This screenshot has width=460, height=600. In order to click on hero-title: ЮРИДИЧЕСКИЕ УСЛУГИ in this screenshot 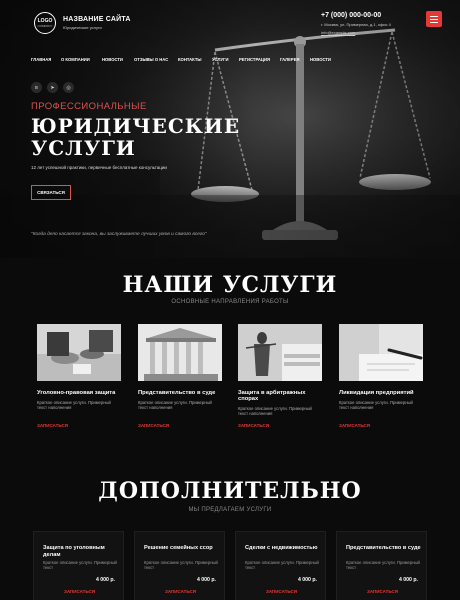, I will do `click(135, 137)`.